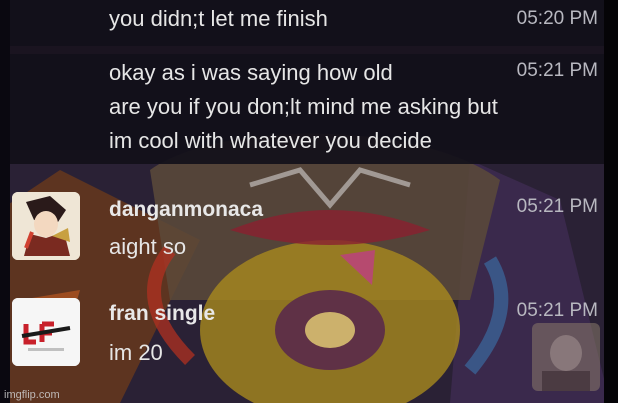 The width and height of the screenshot is (618, 403). Describe the element at coordinates (162, 314) in the screenshot. I see `author-name: fran single` at that location.